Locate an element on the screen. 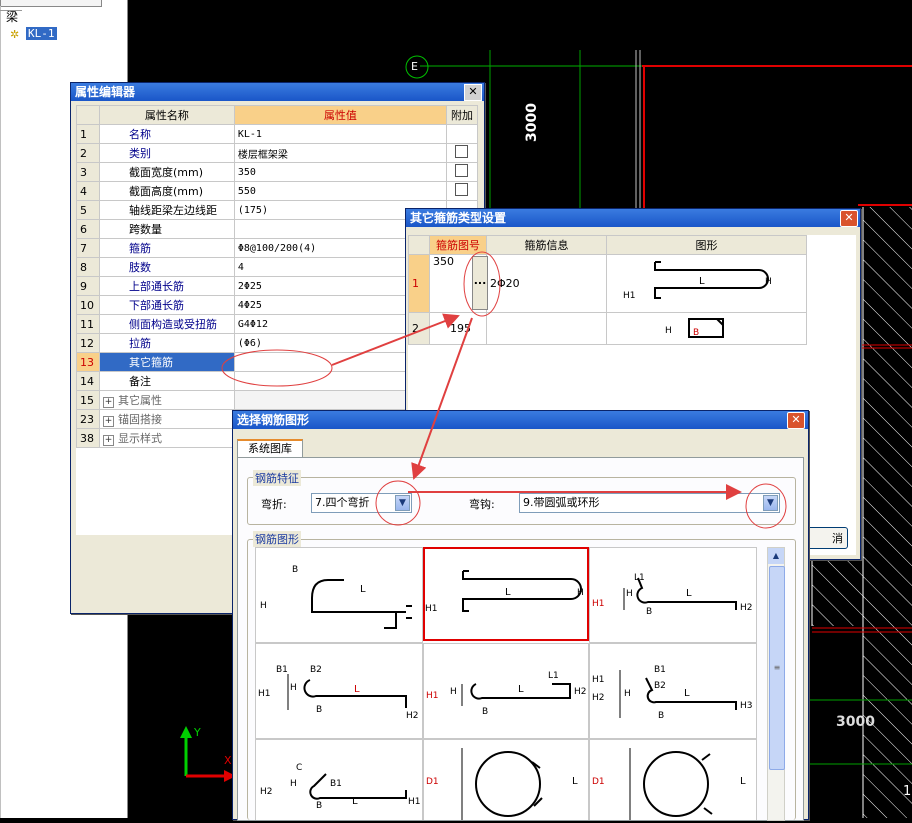 This screenshot has height=823, width=912. property-name-label: 名称 is located at coordinates (139, 134).